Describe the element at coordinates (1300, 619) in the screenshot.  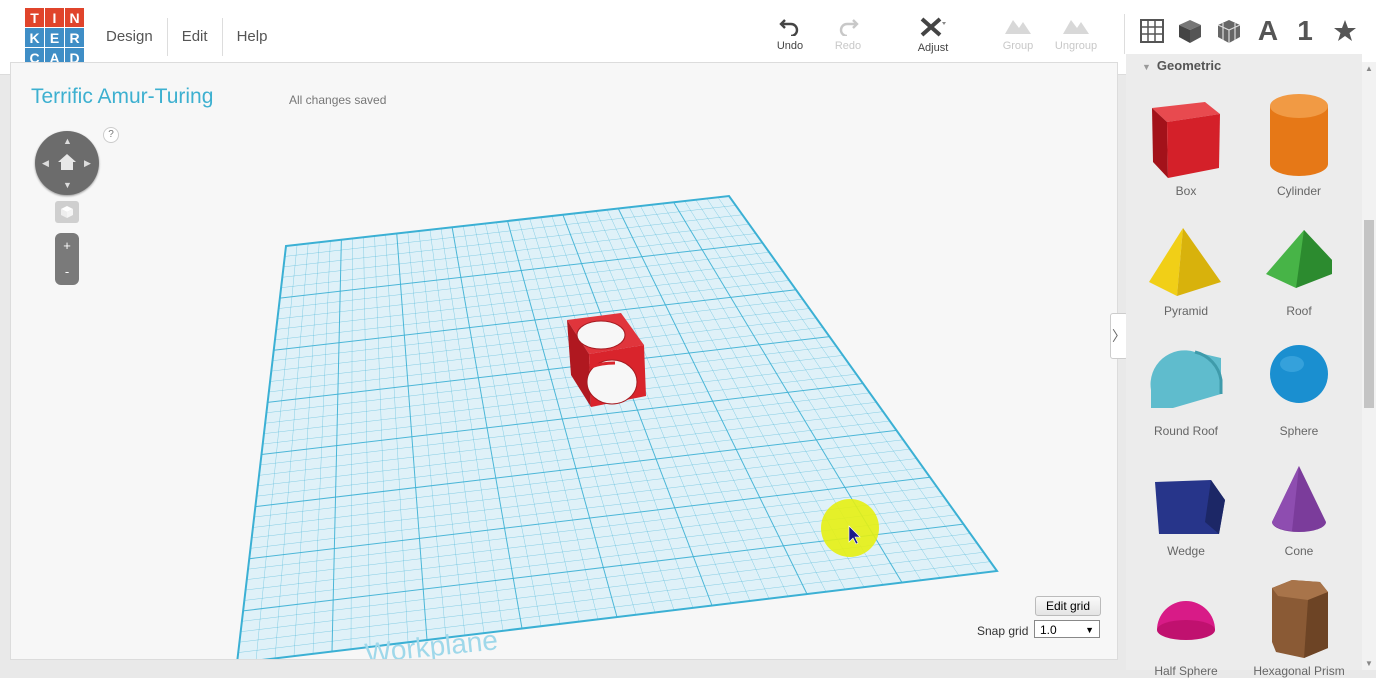
I see `hexagonal-prism-shape-icon` at that location.